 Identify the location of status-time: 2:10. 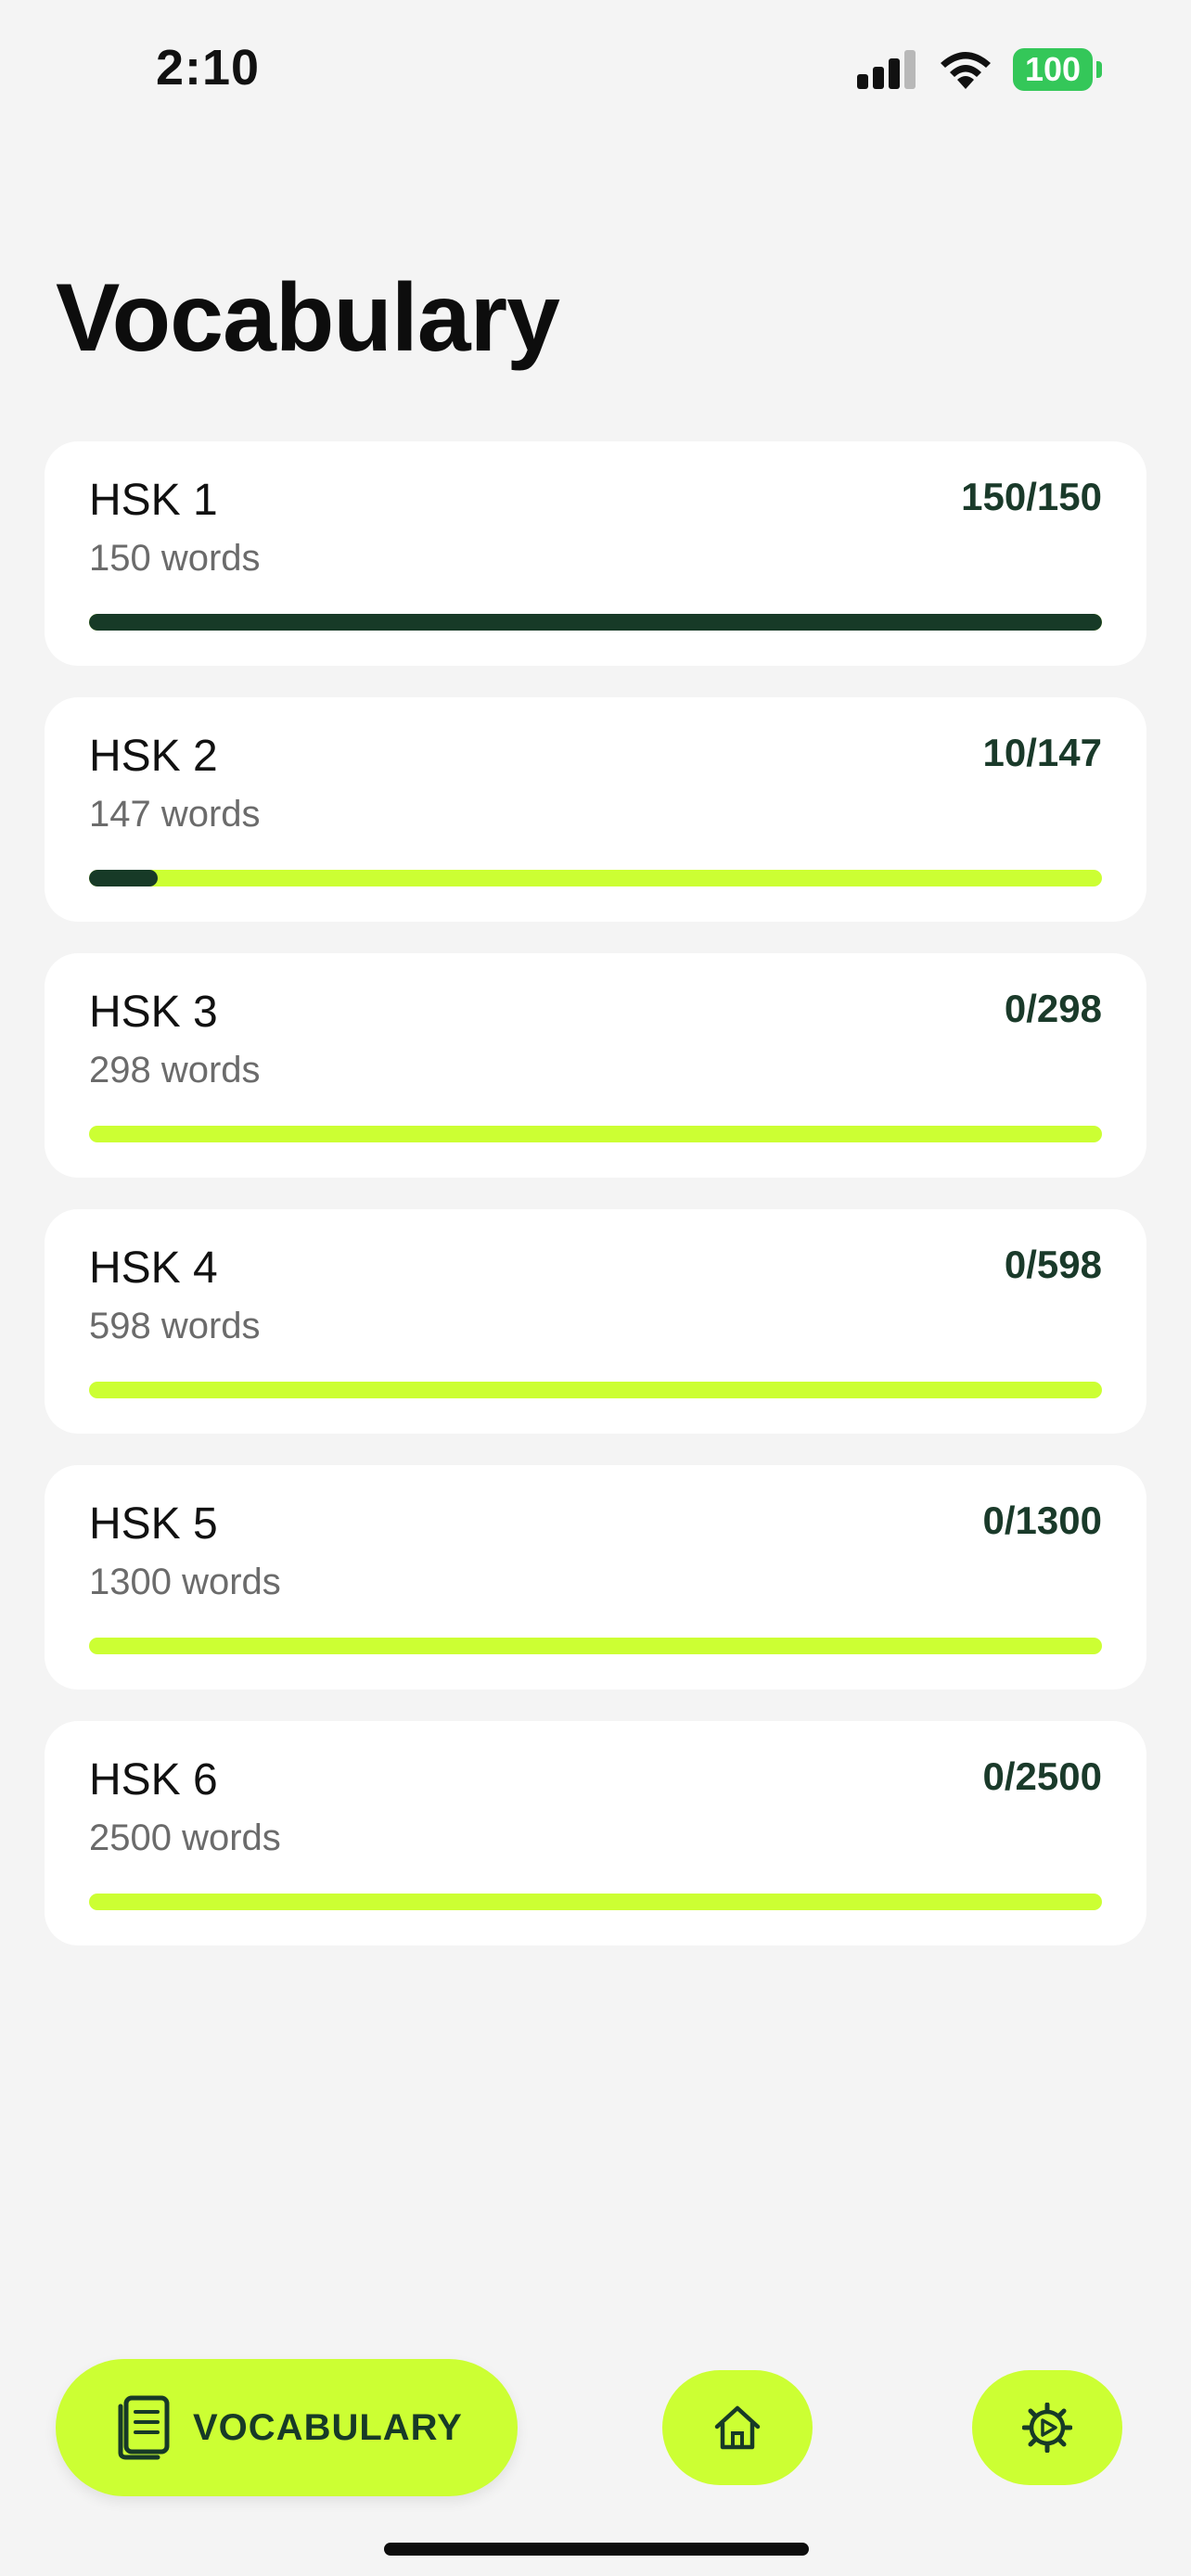
(209, 68).